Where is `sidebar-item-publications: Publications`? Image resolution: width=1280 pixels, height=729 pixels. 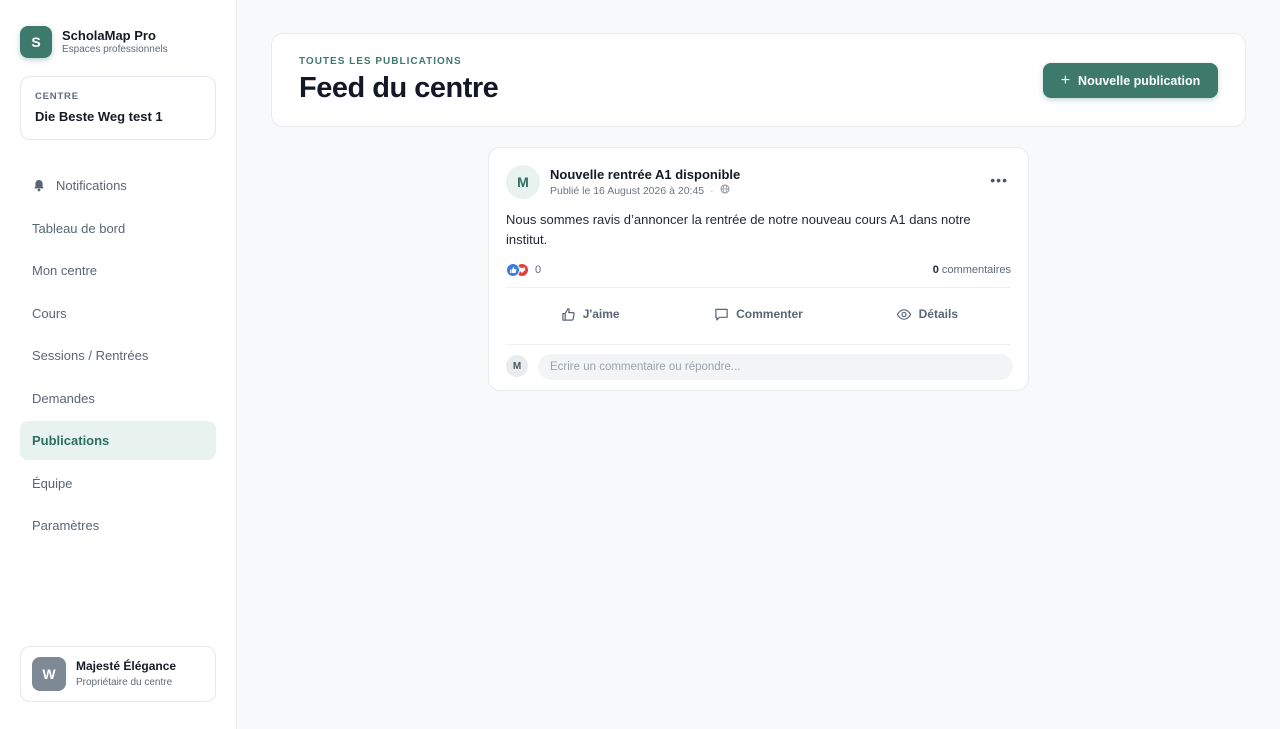 sidebar-item-publications: Publications is located at coordinates (118, 440).